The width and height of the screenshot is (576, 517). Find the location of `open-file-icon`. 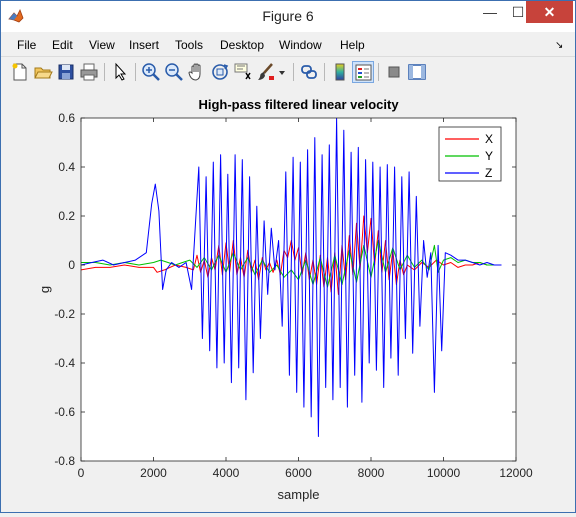

open-file-icon is located at coordinates (43, 72).